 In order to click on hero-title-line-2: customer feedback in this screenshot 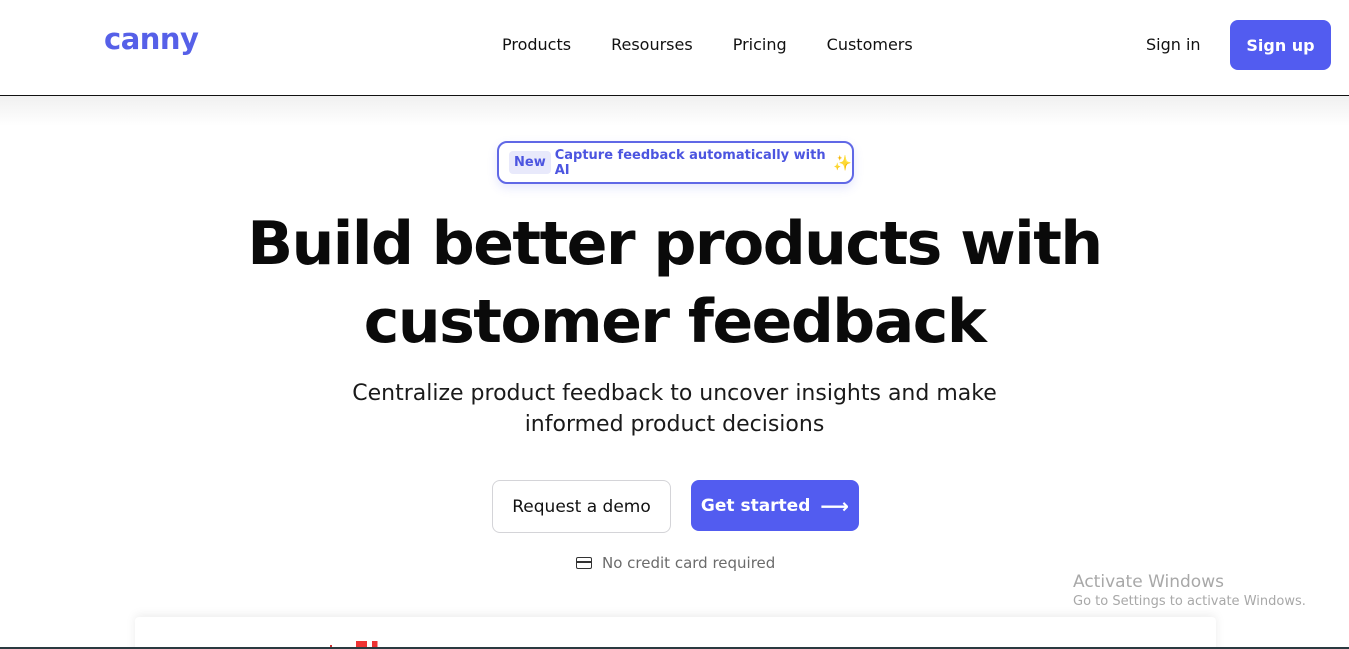, I will do `click(675, 322)`.